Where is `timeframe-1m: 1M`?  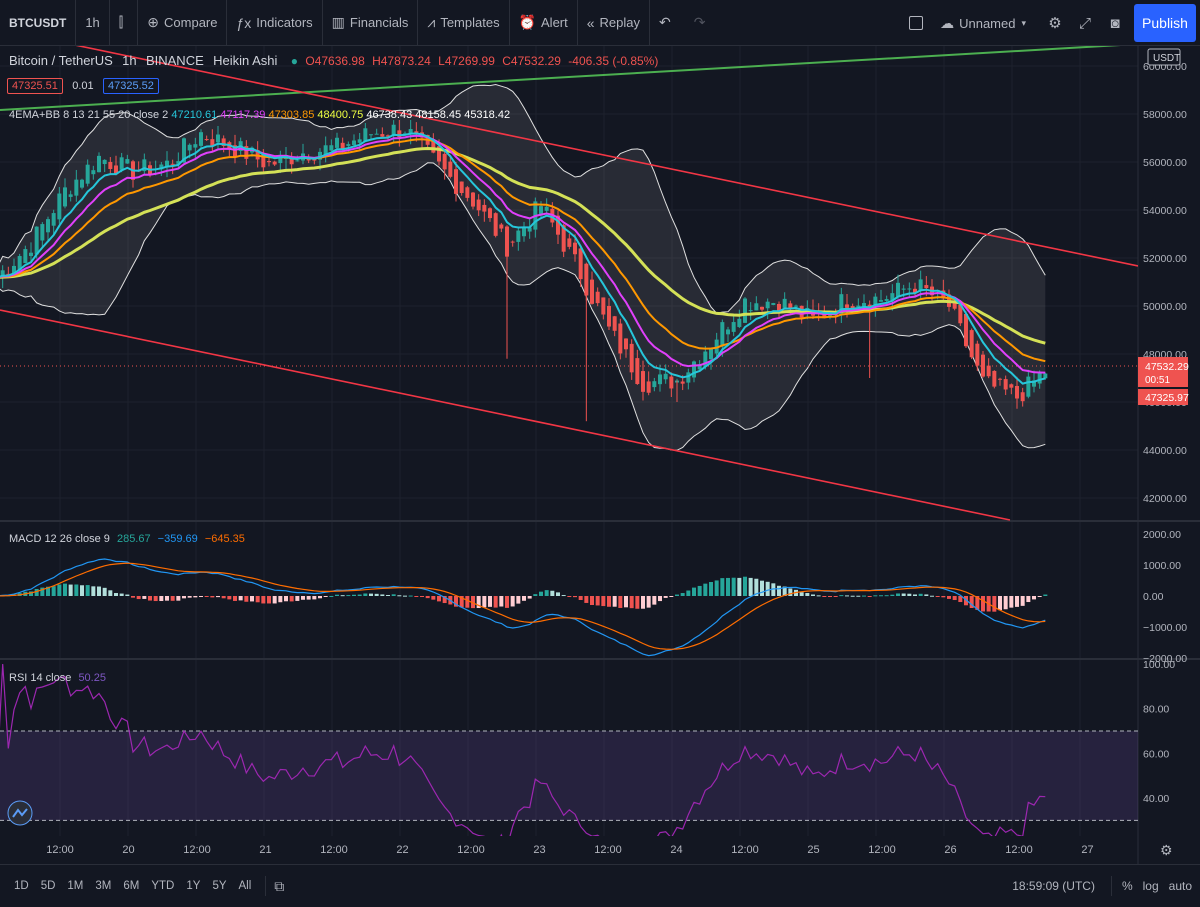
timeframe-1m: 1M is located at coordinates (75, 886).